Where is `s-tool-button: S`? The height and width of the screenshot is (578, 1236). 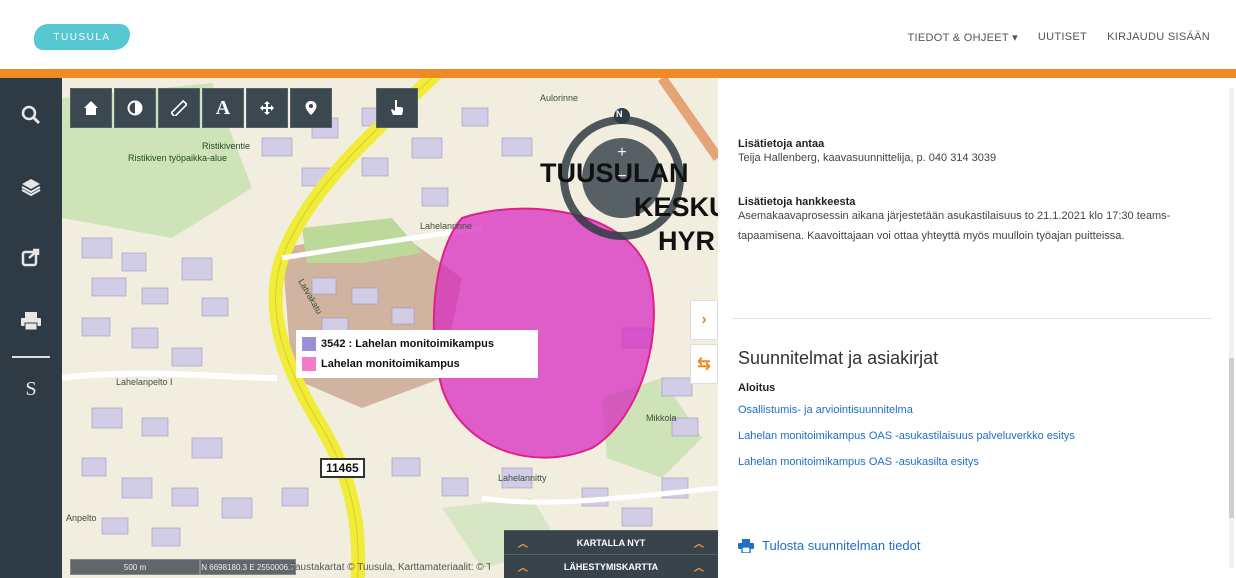
s-tool-button: S is located at coordinates (31, 389).